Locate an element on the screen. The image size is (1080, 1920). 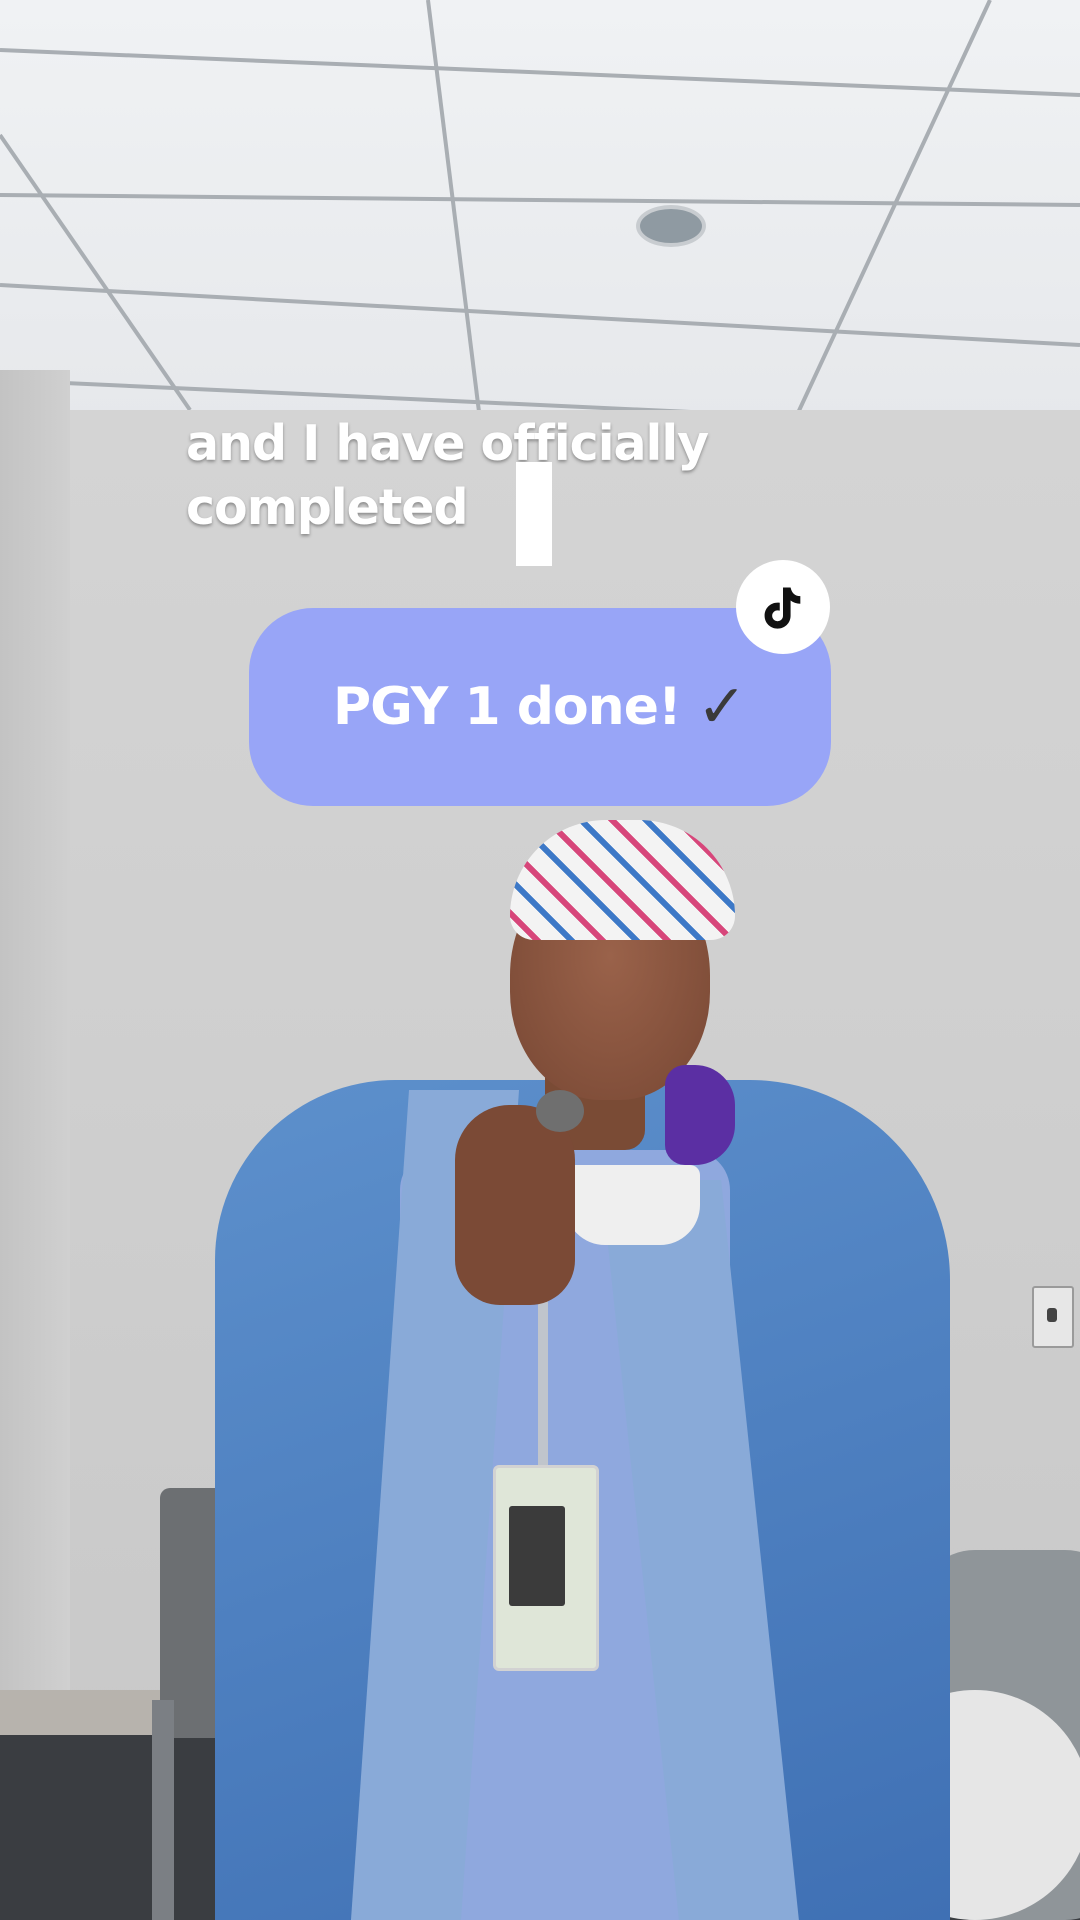
caption-line-2: completed is located at coordinates (327, 507).